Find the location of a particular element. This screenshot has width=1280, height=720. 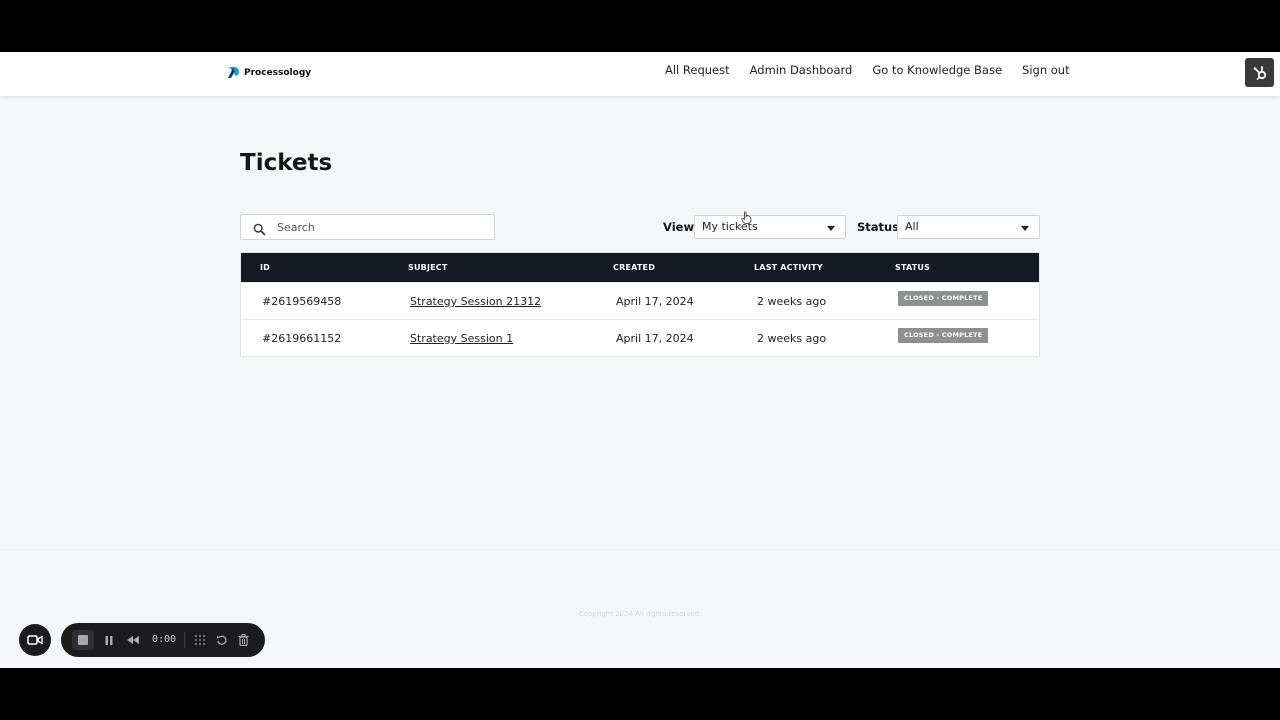

hand-cursor-icon is located at coordinates (746, 218).